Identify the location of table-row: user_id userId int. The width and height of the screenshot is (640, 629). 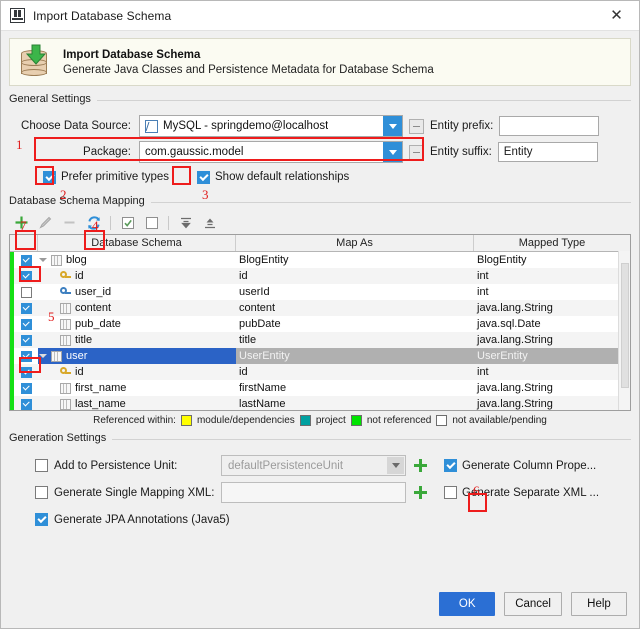
(320, 292).